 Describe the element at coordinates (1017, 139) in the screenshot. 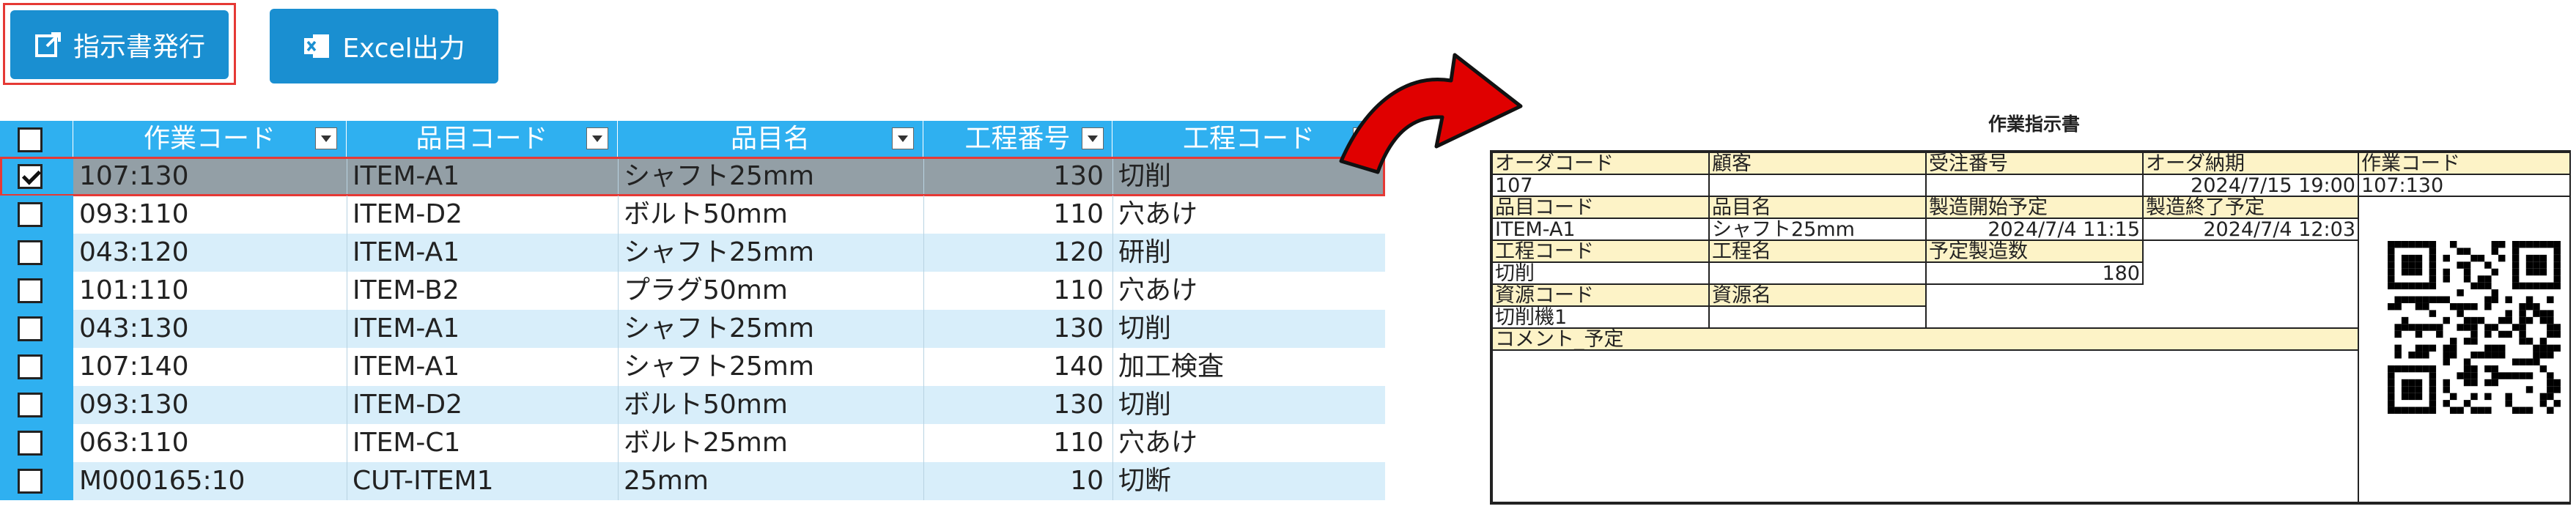

I see `header-process-no: 工程番号` at that location.